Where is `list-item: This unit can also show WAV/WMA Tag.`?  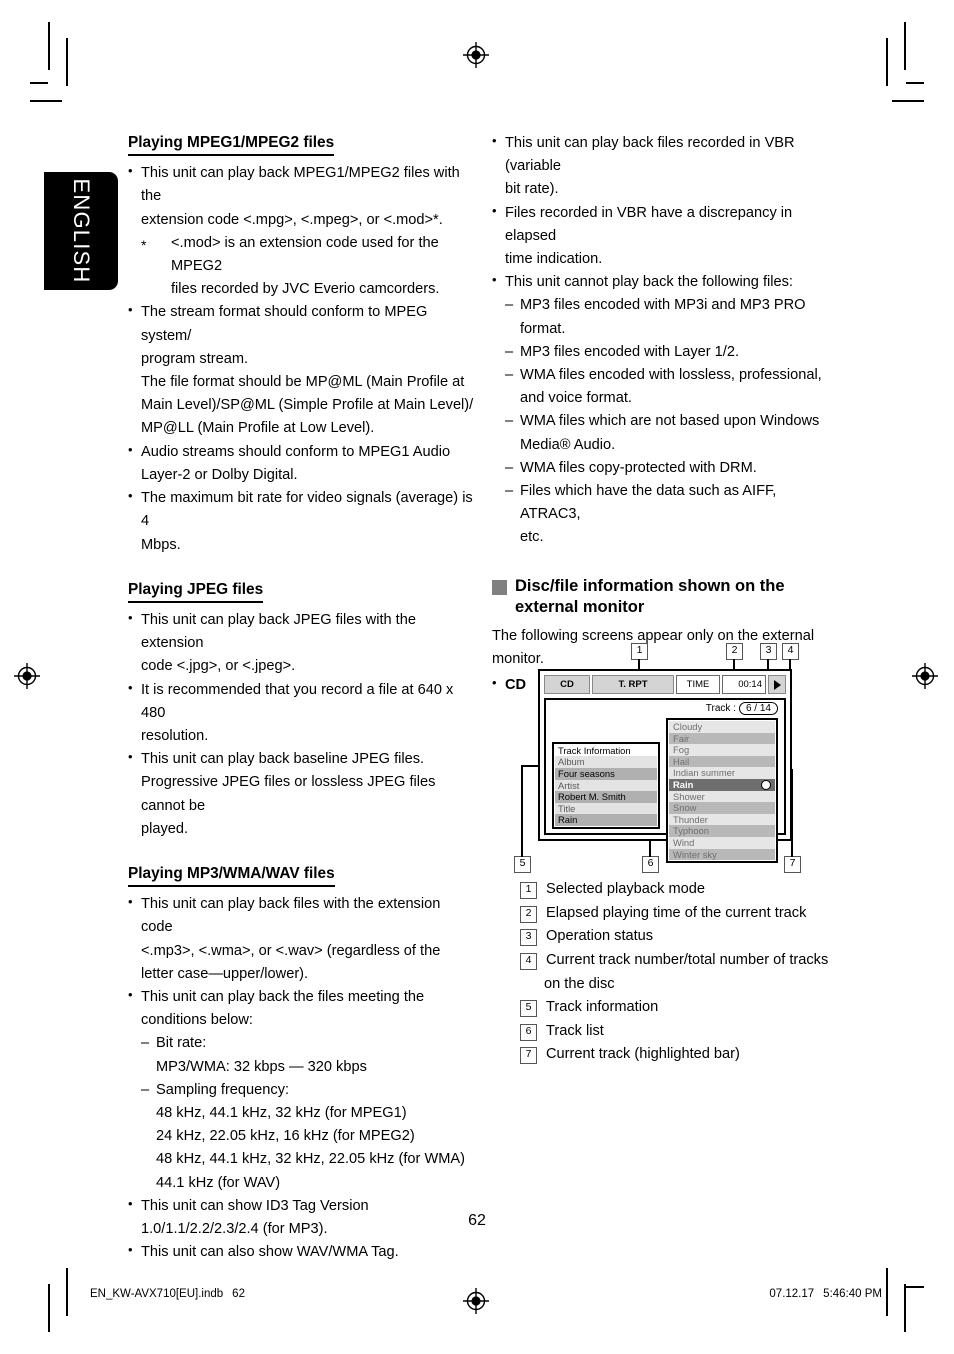 list-item: This unit can also show WAV/WMA Tag. is located at coordinates (301, 1252).